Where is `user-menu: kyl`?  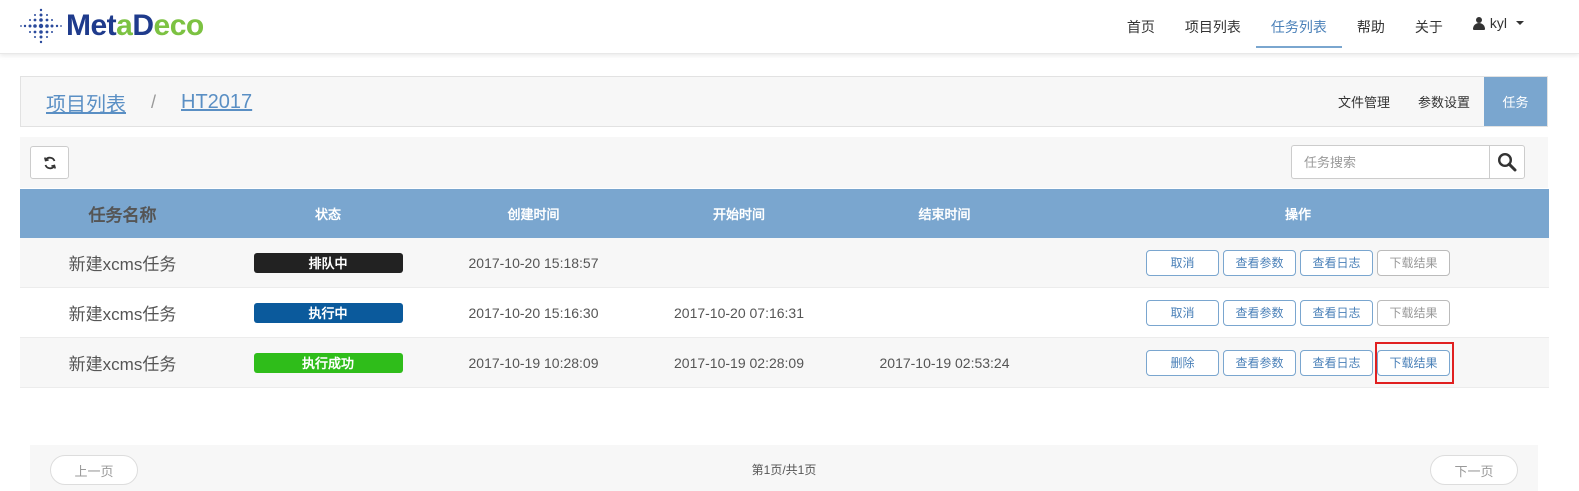
user-menu: kyl is located at coordinates (1498, 27).